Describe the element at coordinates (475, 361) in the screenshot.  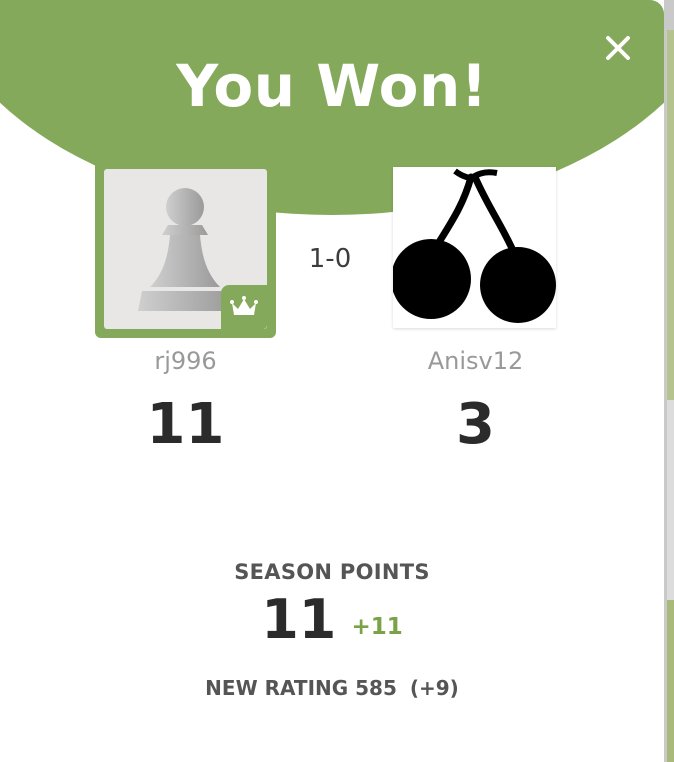
I see `opponent-username: Anisv12` at that location.